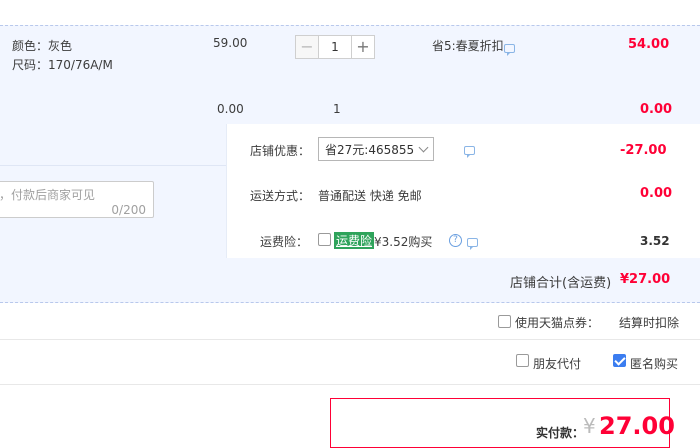  I want to click on shop-coupon-value: 省27元:465855, so click(370, 149).